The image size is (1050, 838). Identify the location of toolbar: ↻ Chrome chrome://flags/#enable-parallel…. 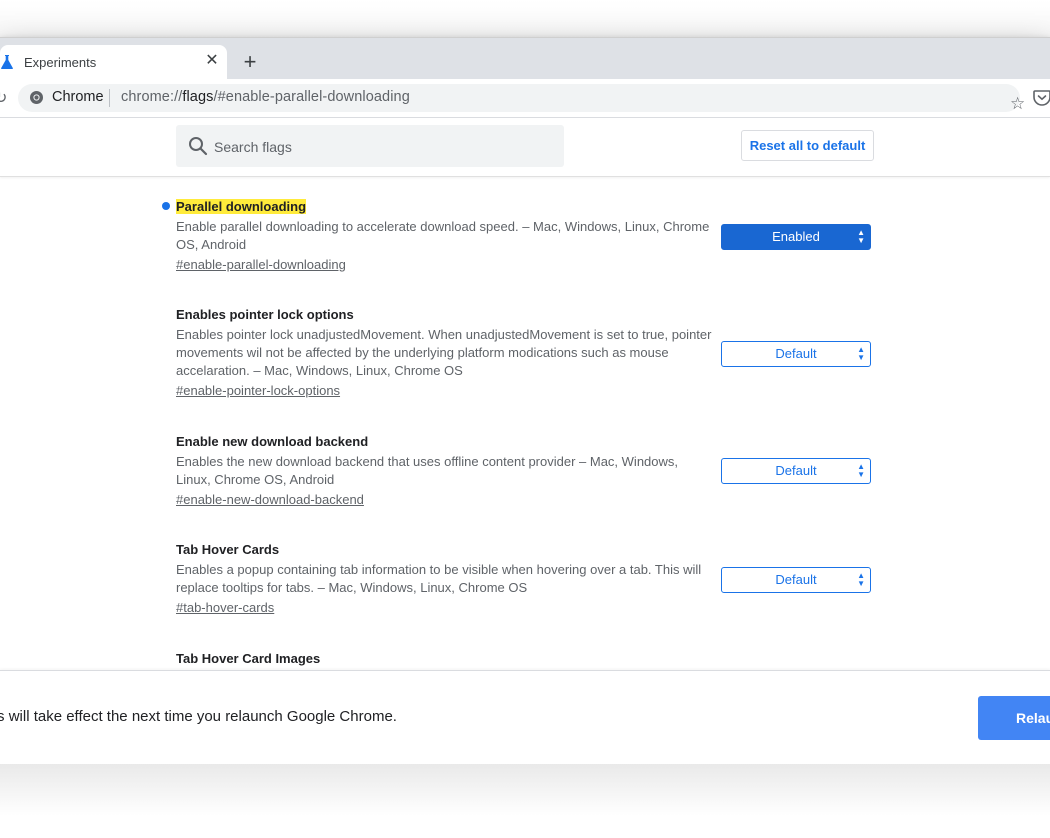
(525, 98).